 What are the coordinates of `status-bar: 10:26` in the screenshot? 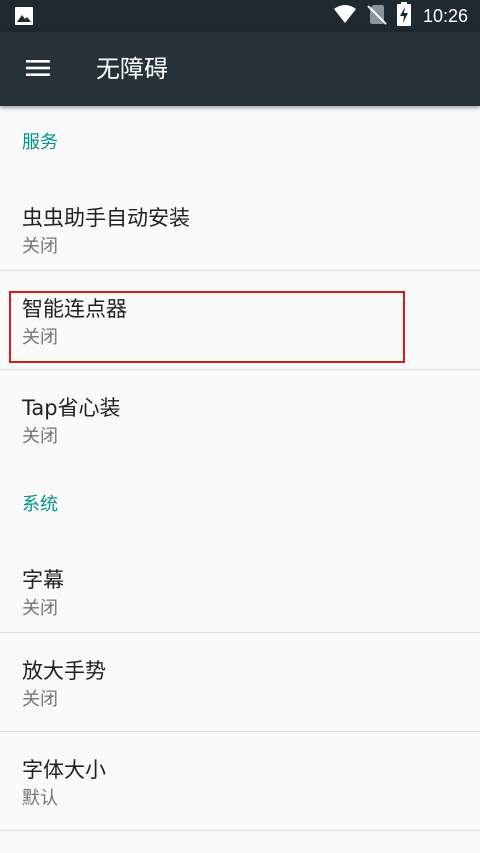 It's located at (240, 16).